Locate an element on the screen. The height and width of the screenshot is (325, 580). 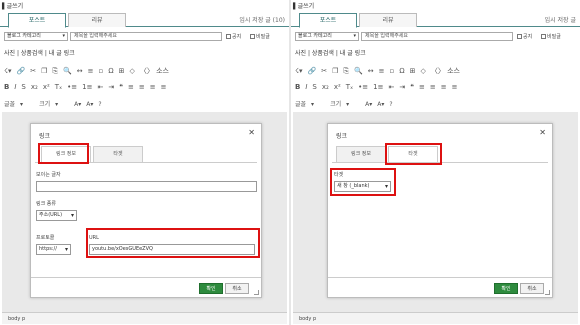
draft-count: 임시 저장 글 is located at coordinates (560, 19).